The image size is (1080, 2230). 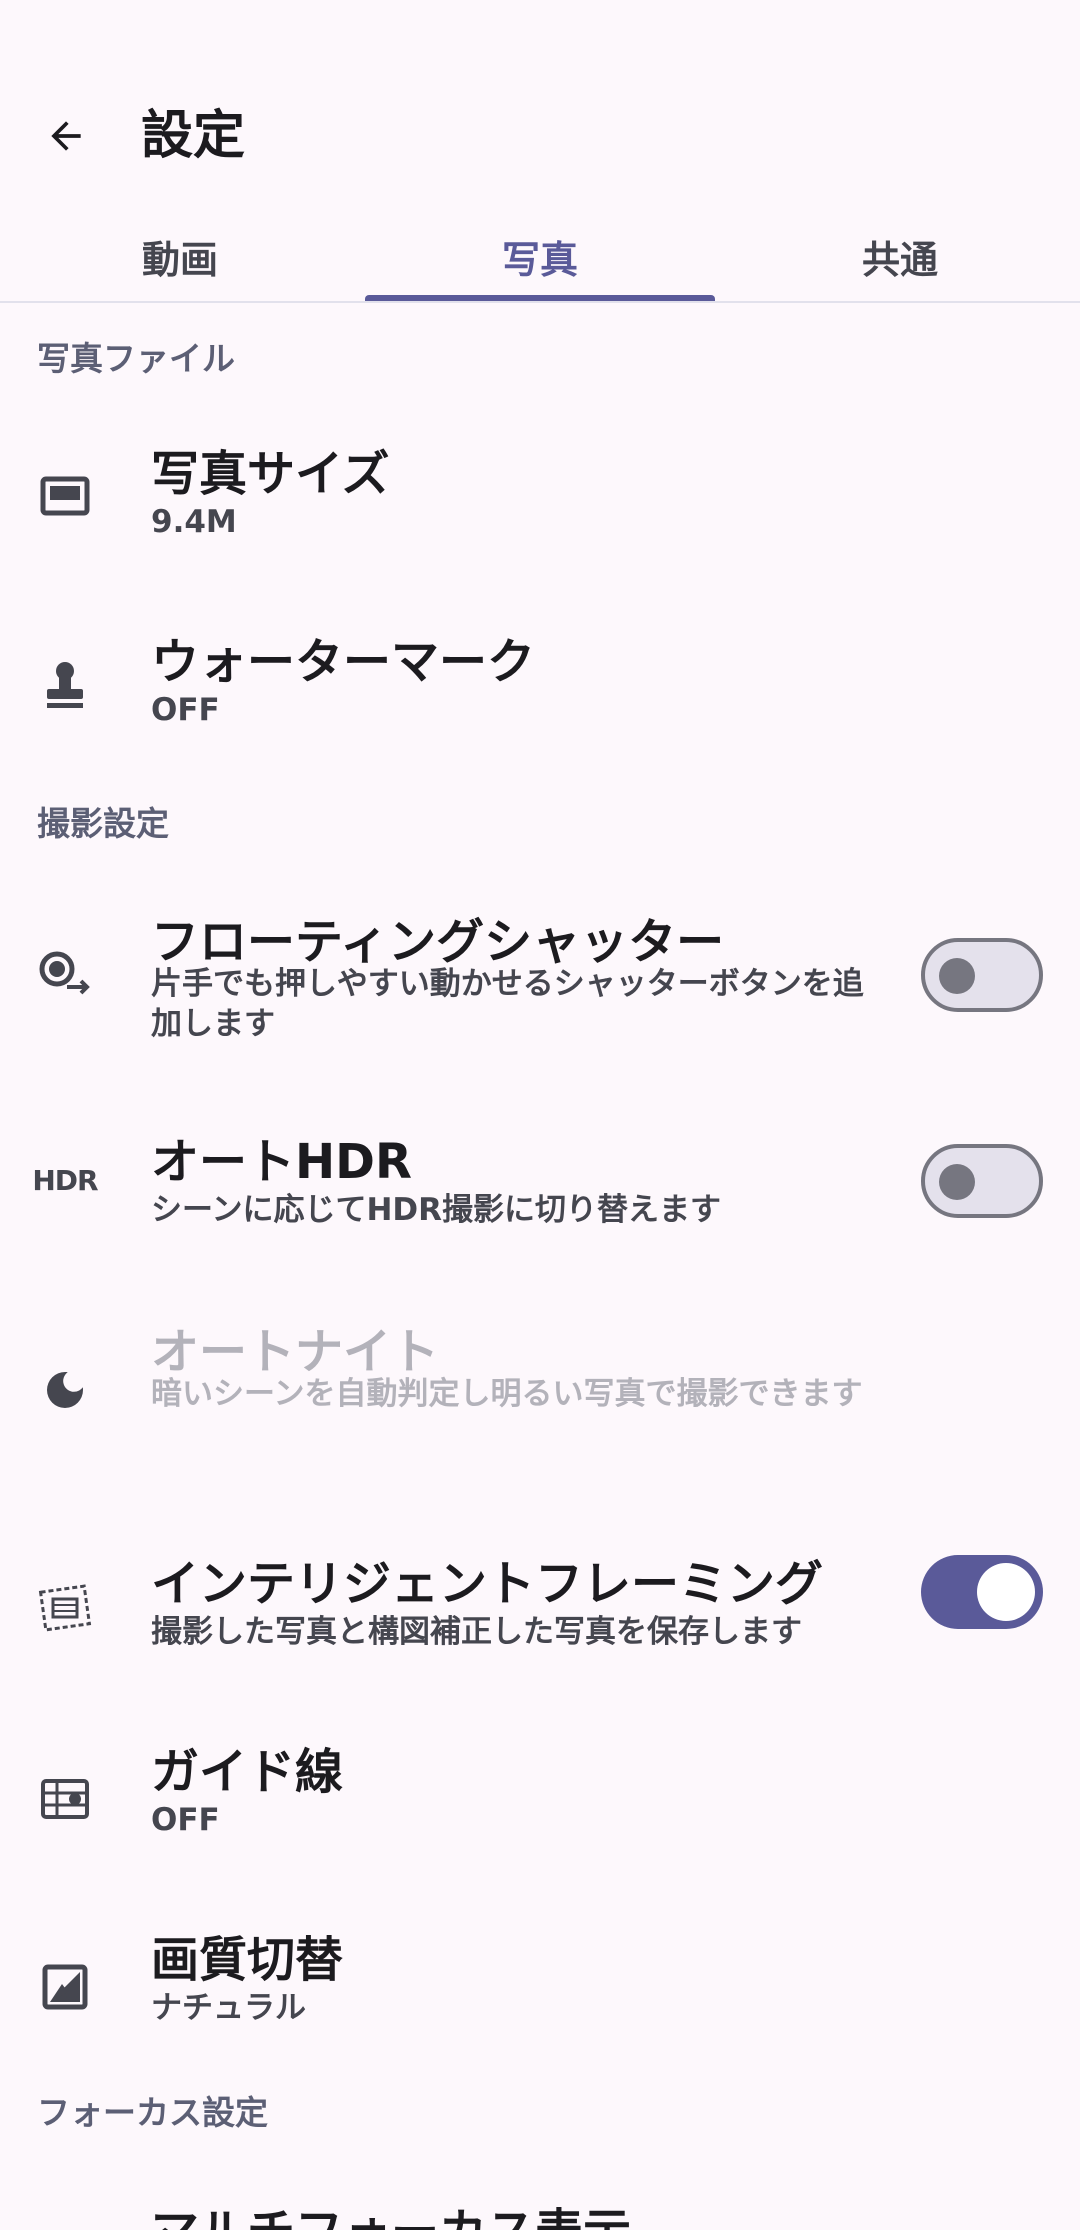 I want to click on setting-title: ガイド線, so click(x=247, y=1772).